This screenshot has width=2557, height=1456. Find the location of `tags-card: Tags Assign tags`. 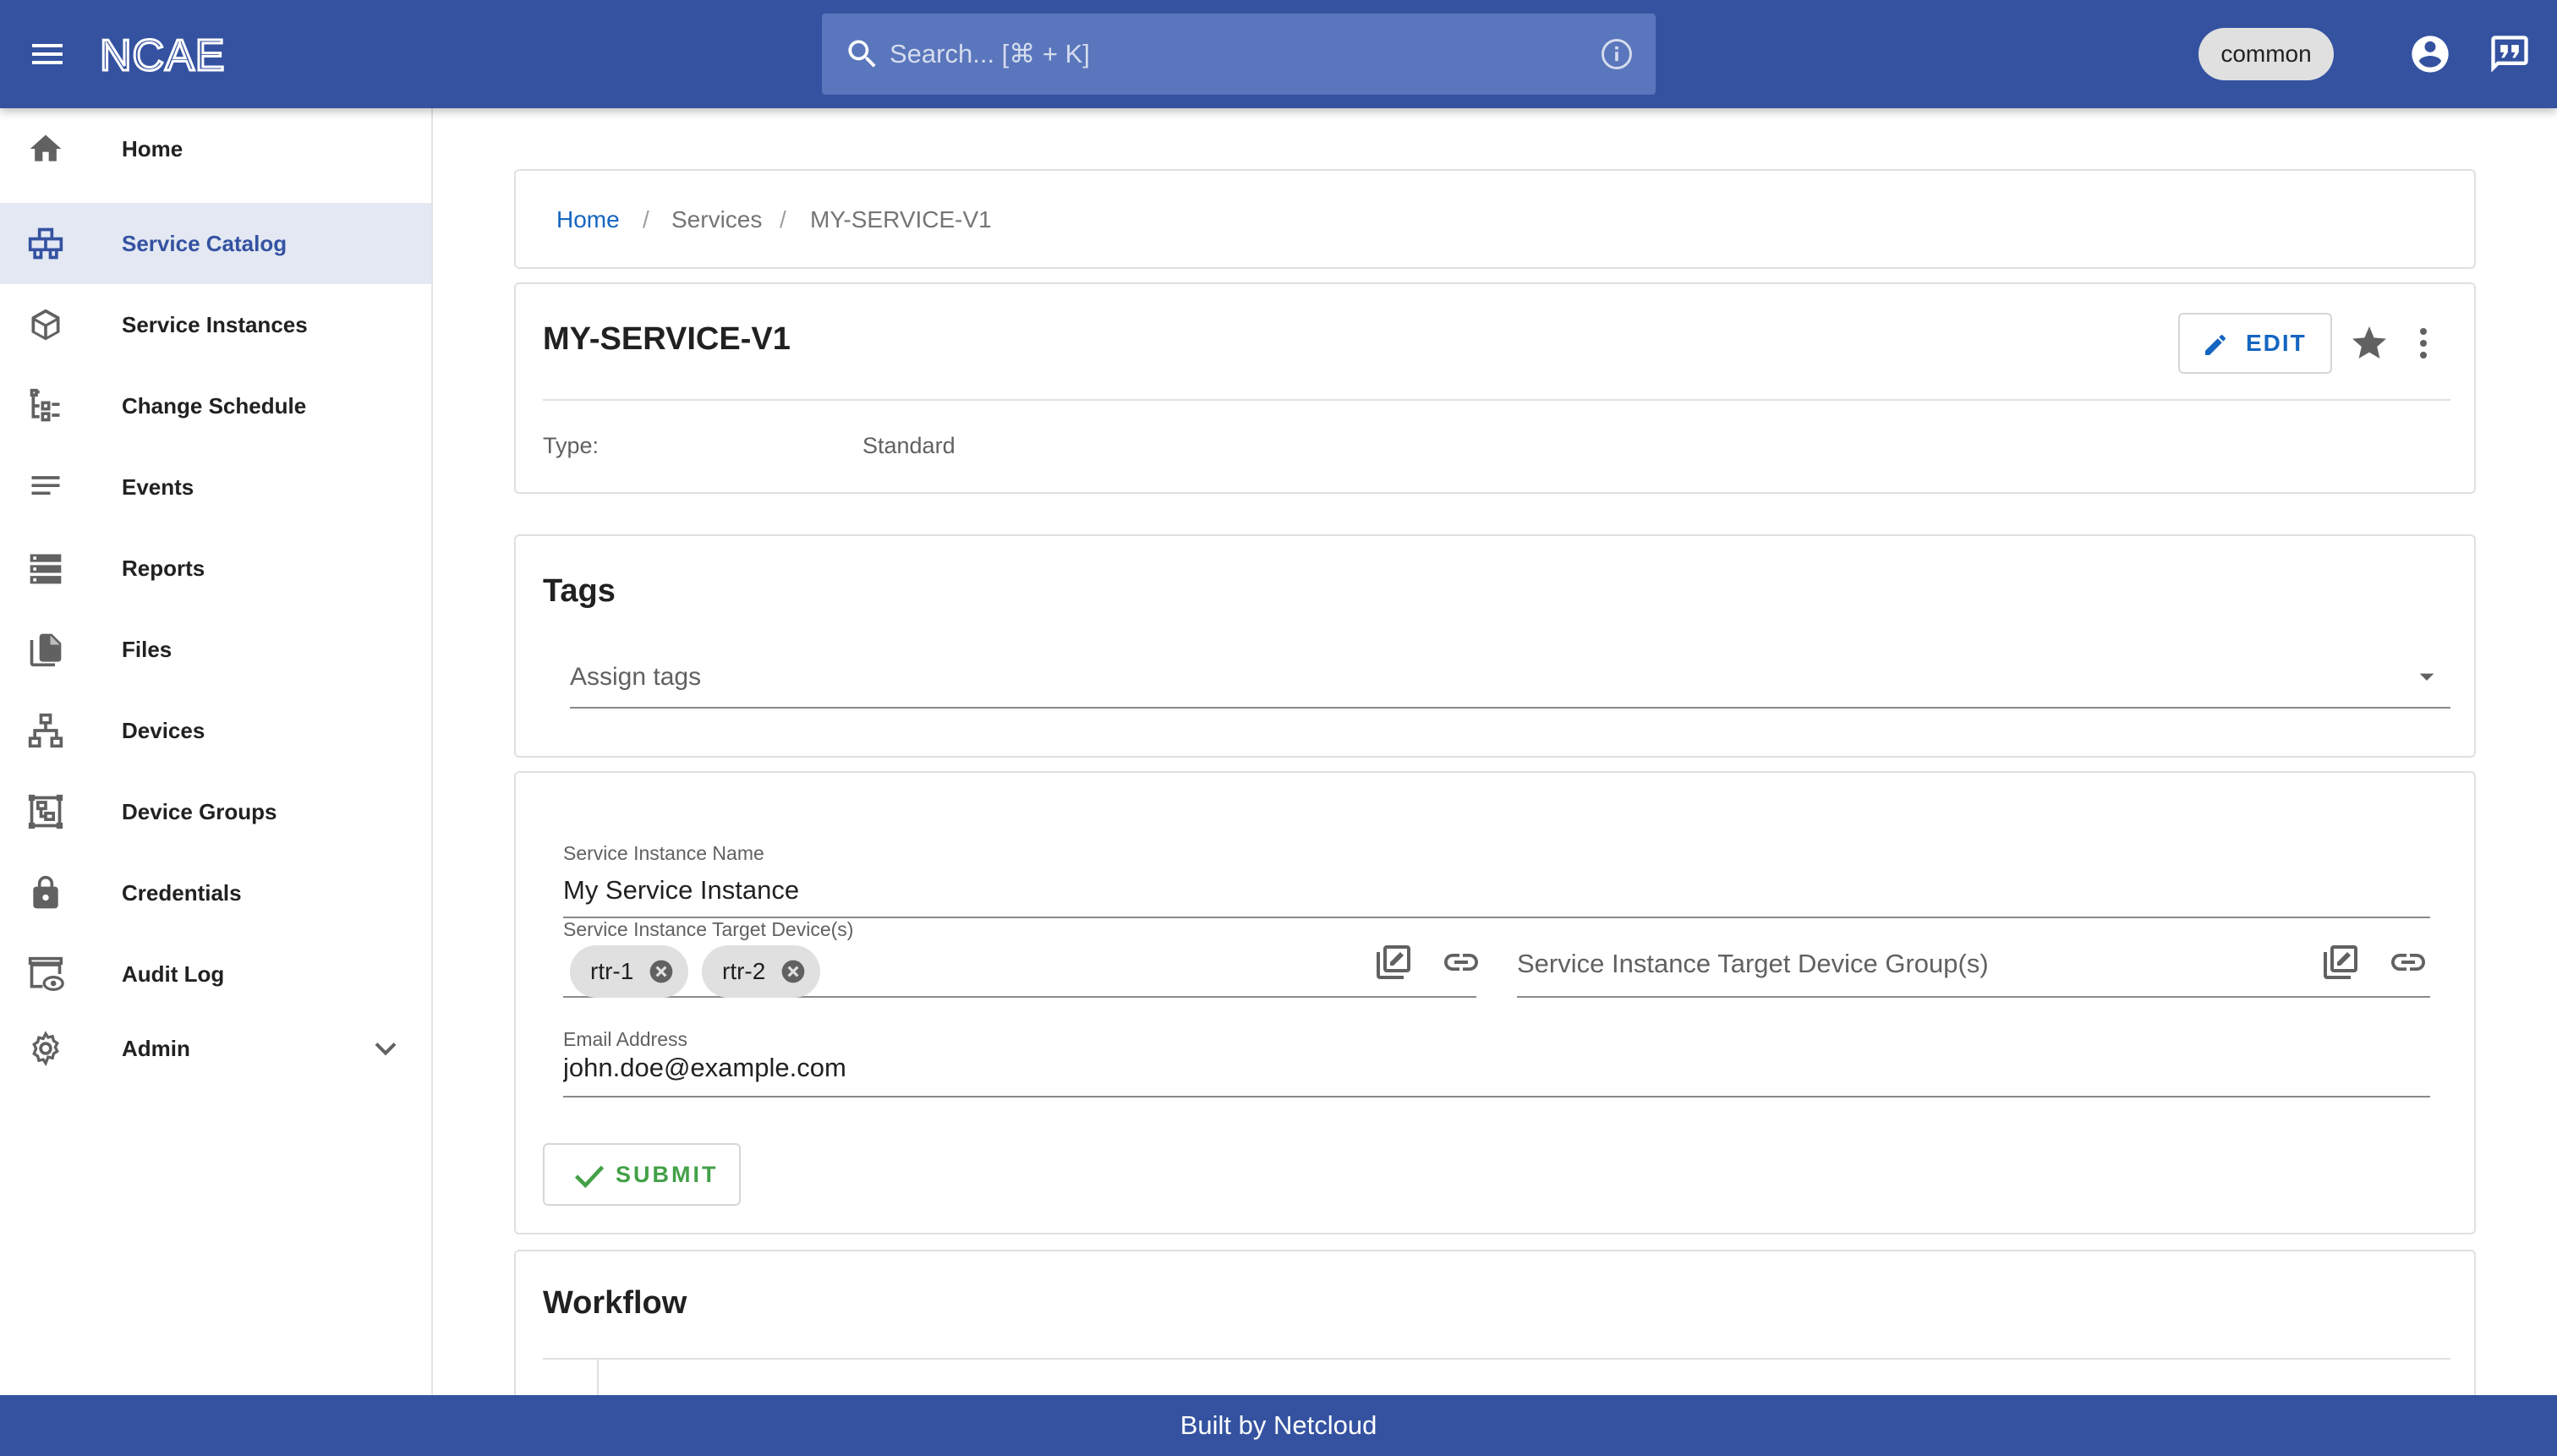

tags-card: Tags Assign tags is located at coordinates (1495, 646).